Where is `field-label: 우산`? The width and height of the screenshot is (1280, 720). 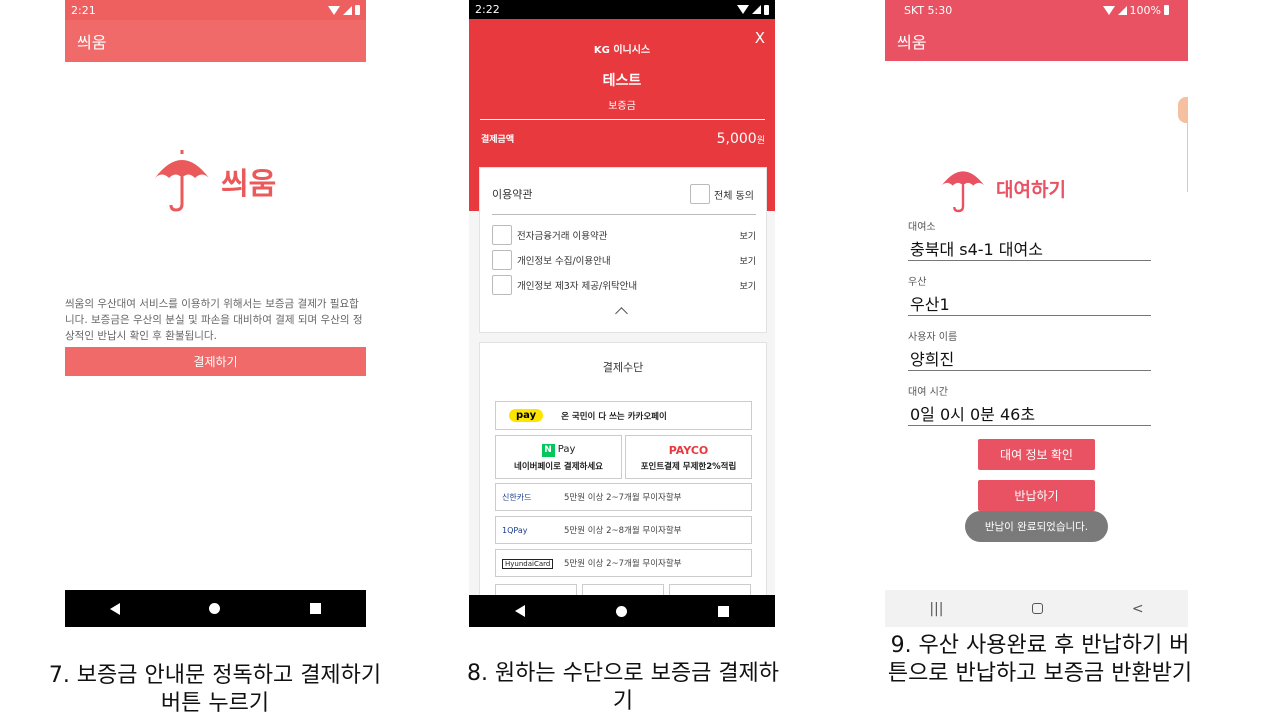 field-label: 우산 is located at coordinates (917, 282).